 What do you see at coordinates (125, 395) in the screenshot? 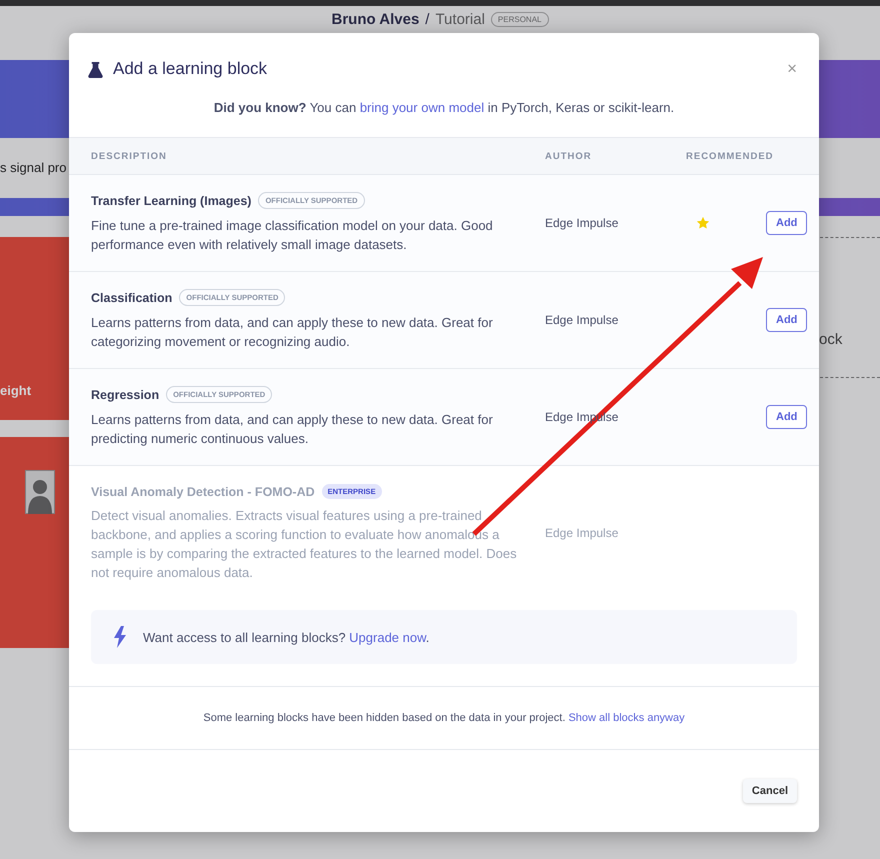
I see `block-name: Regression` at bounding box center [125, 395].